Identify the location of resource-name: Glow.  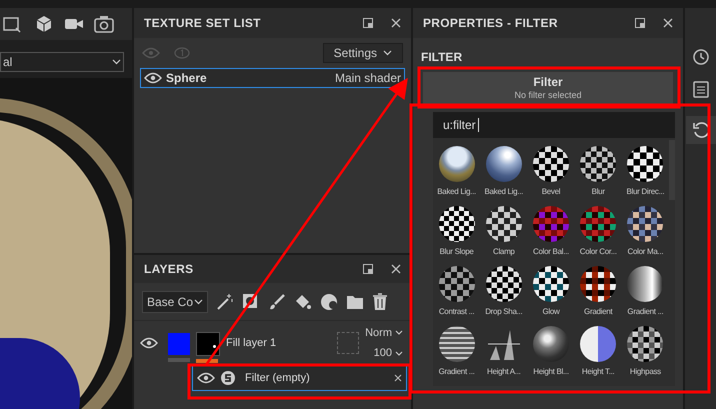
(551, 312).